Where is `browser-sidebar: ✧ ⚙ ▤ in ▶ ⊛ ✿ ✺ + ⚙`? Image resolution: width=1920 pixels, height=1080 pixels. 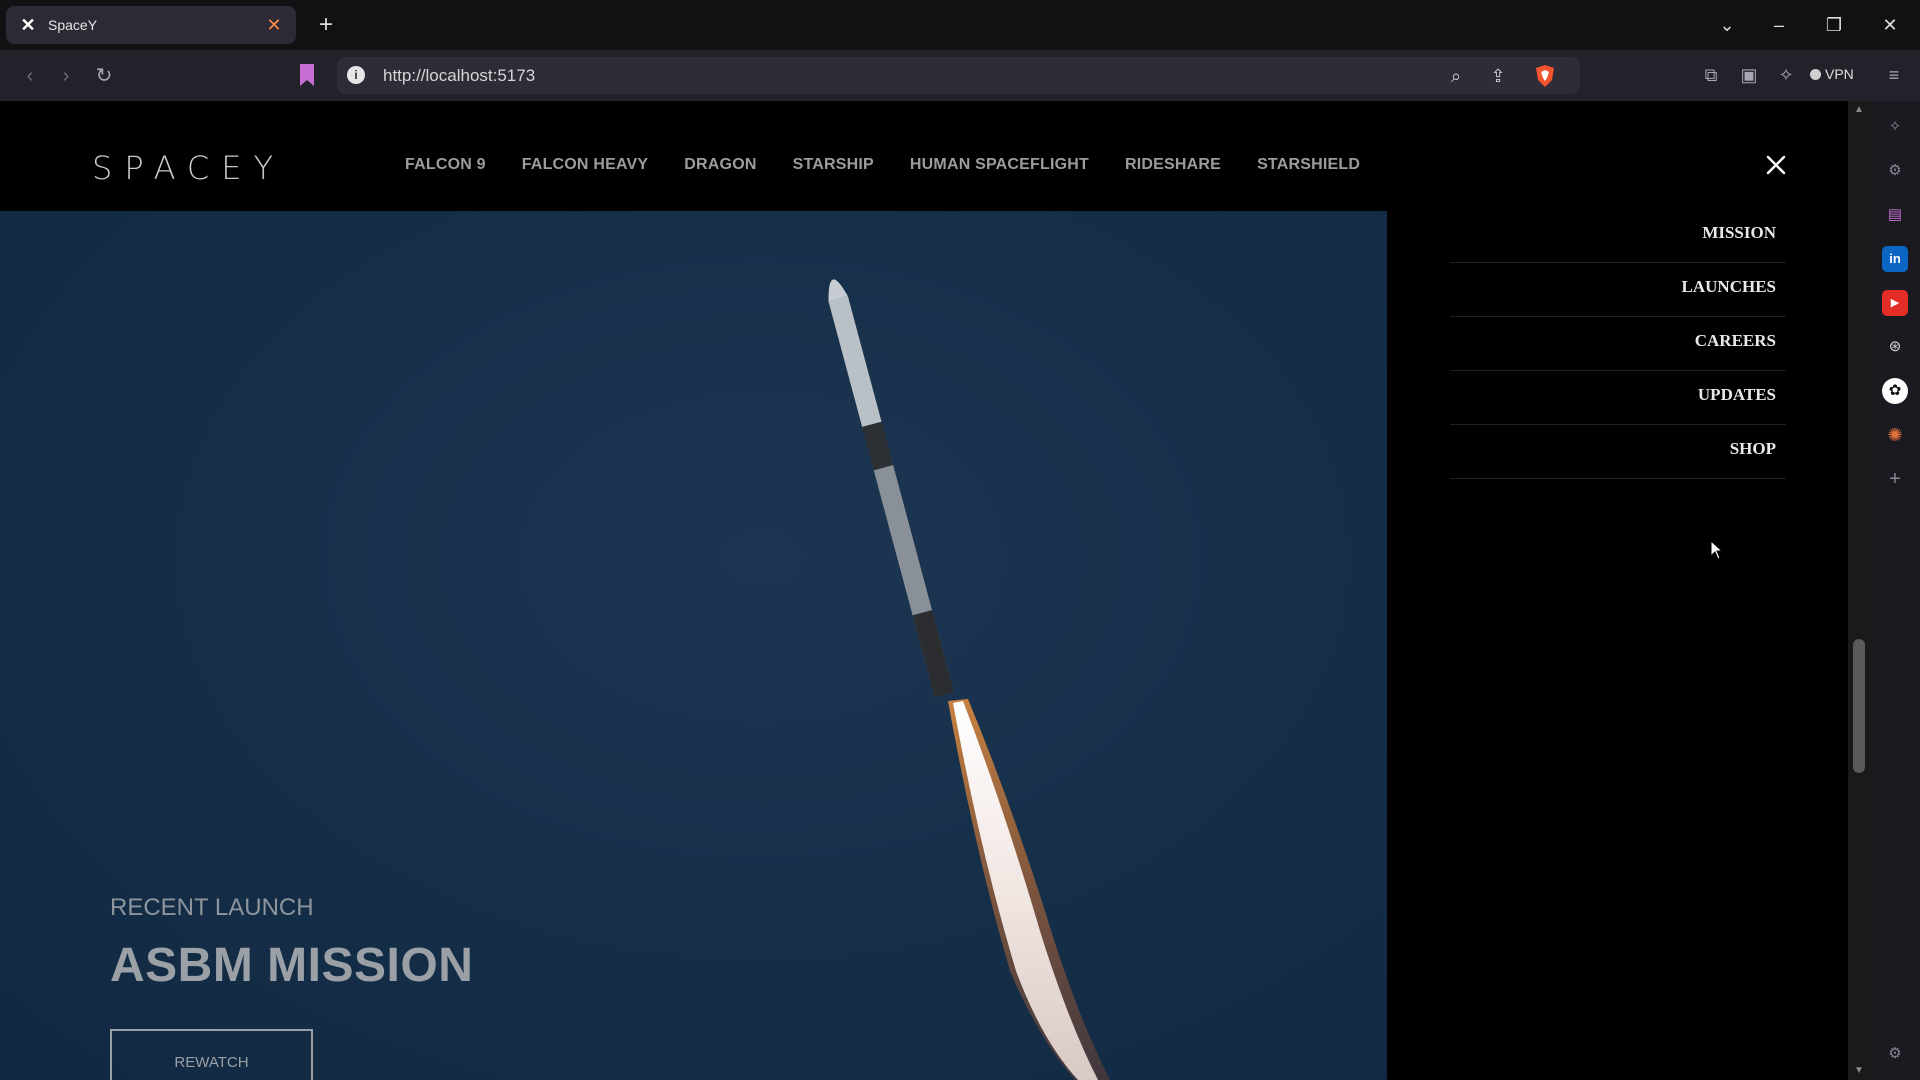 browser-sidebar: ✧ ⚙ ▤ in ▶ ⊛ ✿ ✺ + ⚙ is located at coordinates (1895, 590).